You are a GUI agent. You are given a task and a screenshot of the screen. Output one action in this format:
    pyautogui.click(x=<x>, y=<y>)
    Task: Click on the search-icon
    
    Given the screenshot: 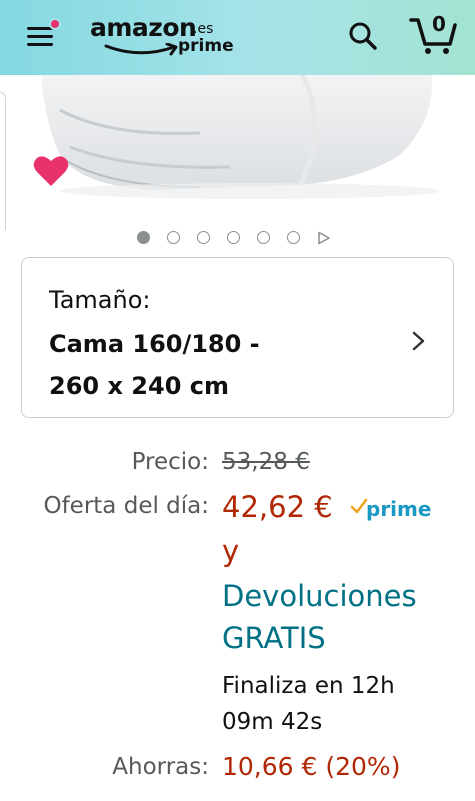 What is the action you would take?
    pyautogui.click(x=363, y=36)
    